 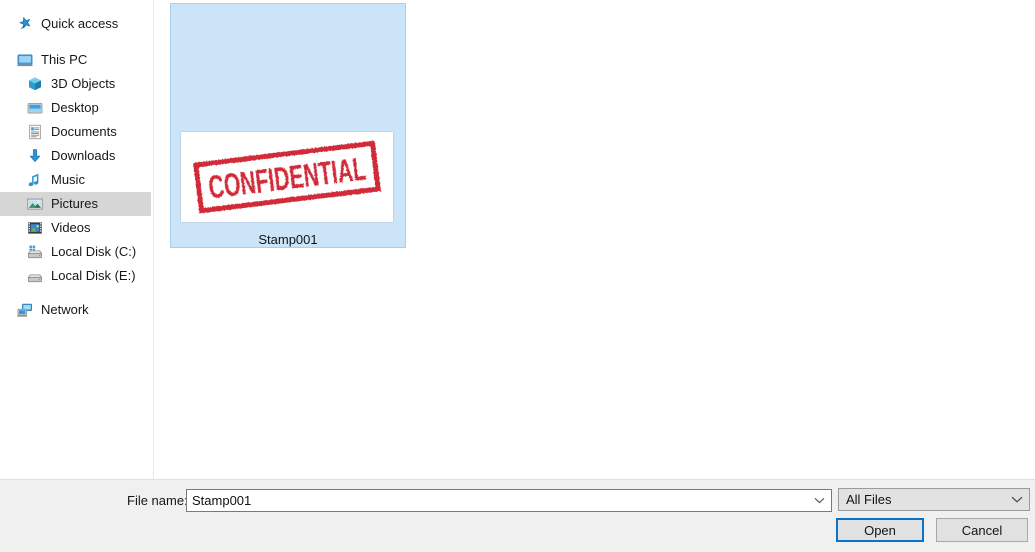 What do you see at coordinates (65, 309) in the screenshot?
I see `sidebar-item-label: Network` at bounding box center [65, 309].